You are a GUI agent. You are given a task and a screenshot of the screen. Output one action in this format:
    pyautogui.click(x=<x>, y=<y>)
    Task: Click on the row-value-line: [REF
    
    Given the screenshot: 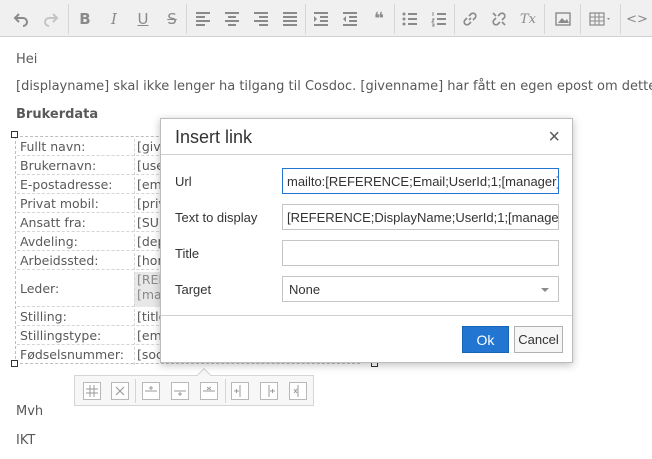 What is the action you would take?
    pyautogui.click(x=148, y=279)
    